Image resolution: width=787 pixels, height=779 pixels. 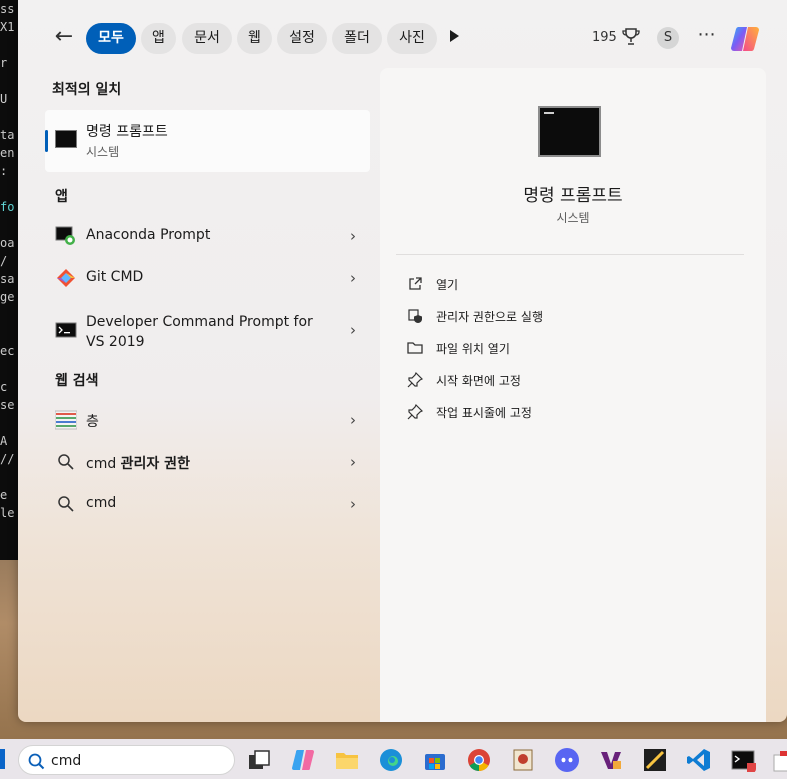 I want to click on rewards-trophy-icon, so click(x=631, y=37).